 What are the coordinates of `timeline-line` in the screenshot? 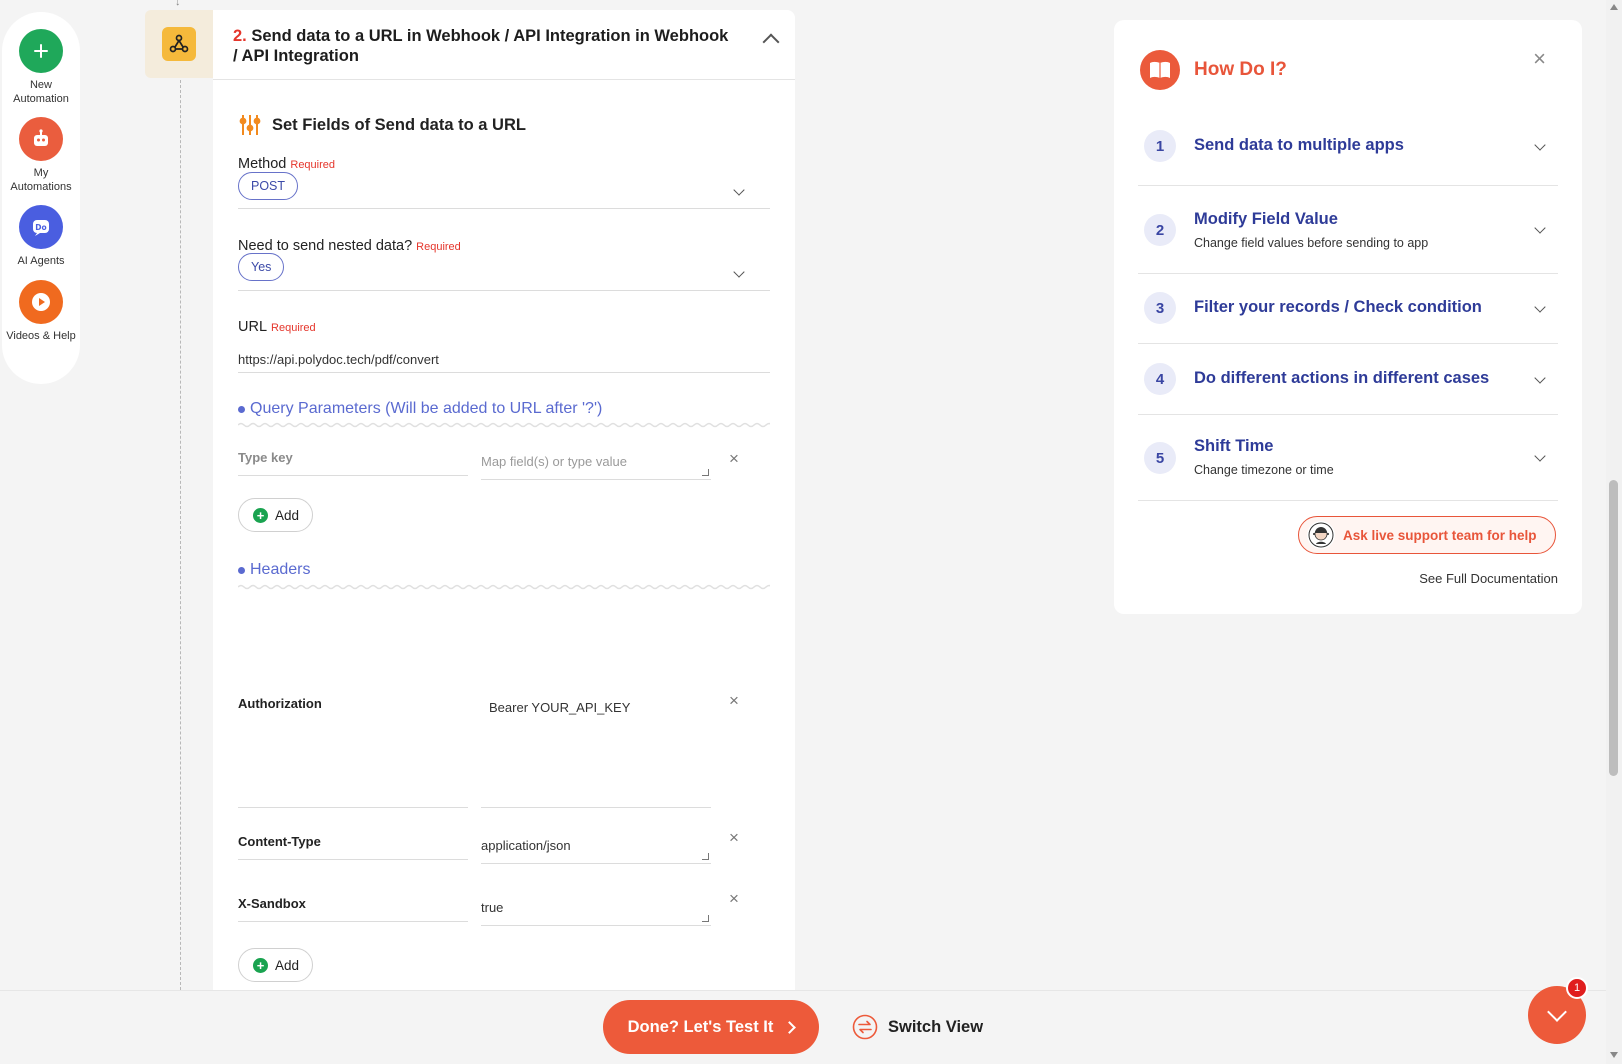 It's located at (180, 530).